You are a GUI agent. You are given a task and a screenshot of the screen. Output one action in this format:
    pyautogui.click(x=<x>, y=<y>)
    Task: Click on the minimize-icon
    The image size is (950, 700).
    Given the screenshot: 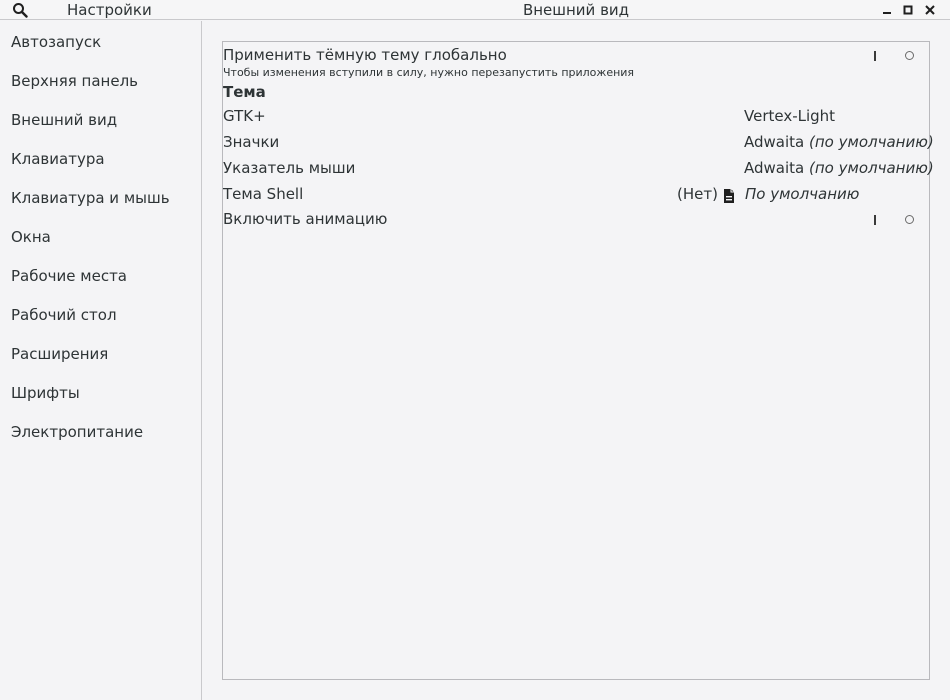 What is the action you would take?
    pyautogui.click(x=887, y=10)
    